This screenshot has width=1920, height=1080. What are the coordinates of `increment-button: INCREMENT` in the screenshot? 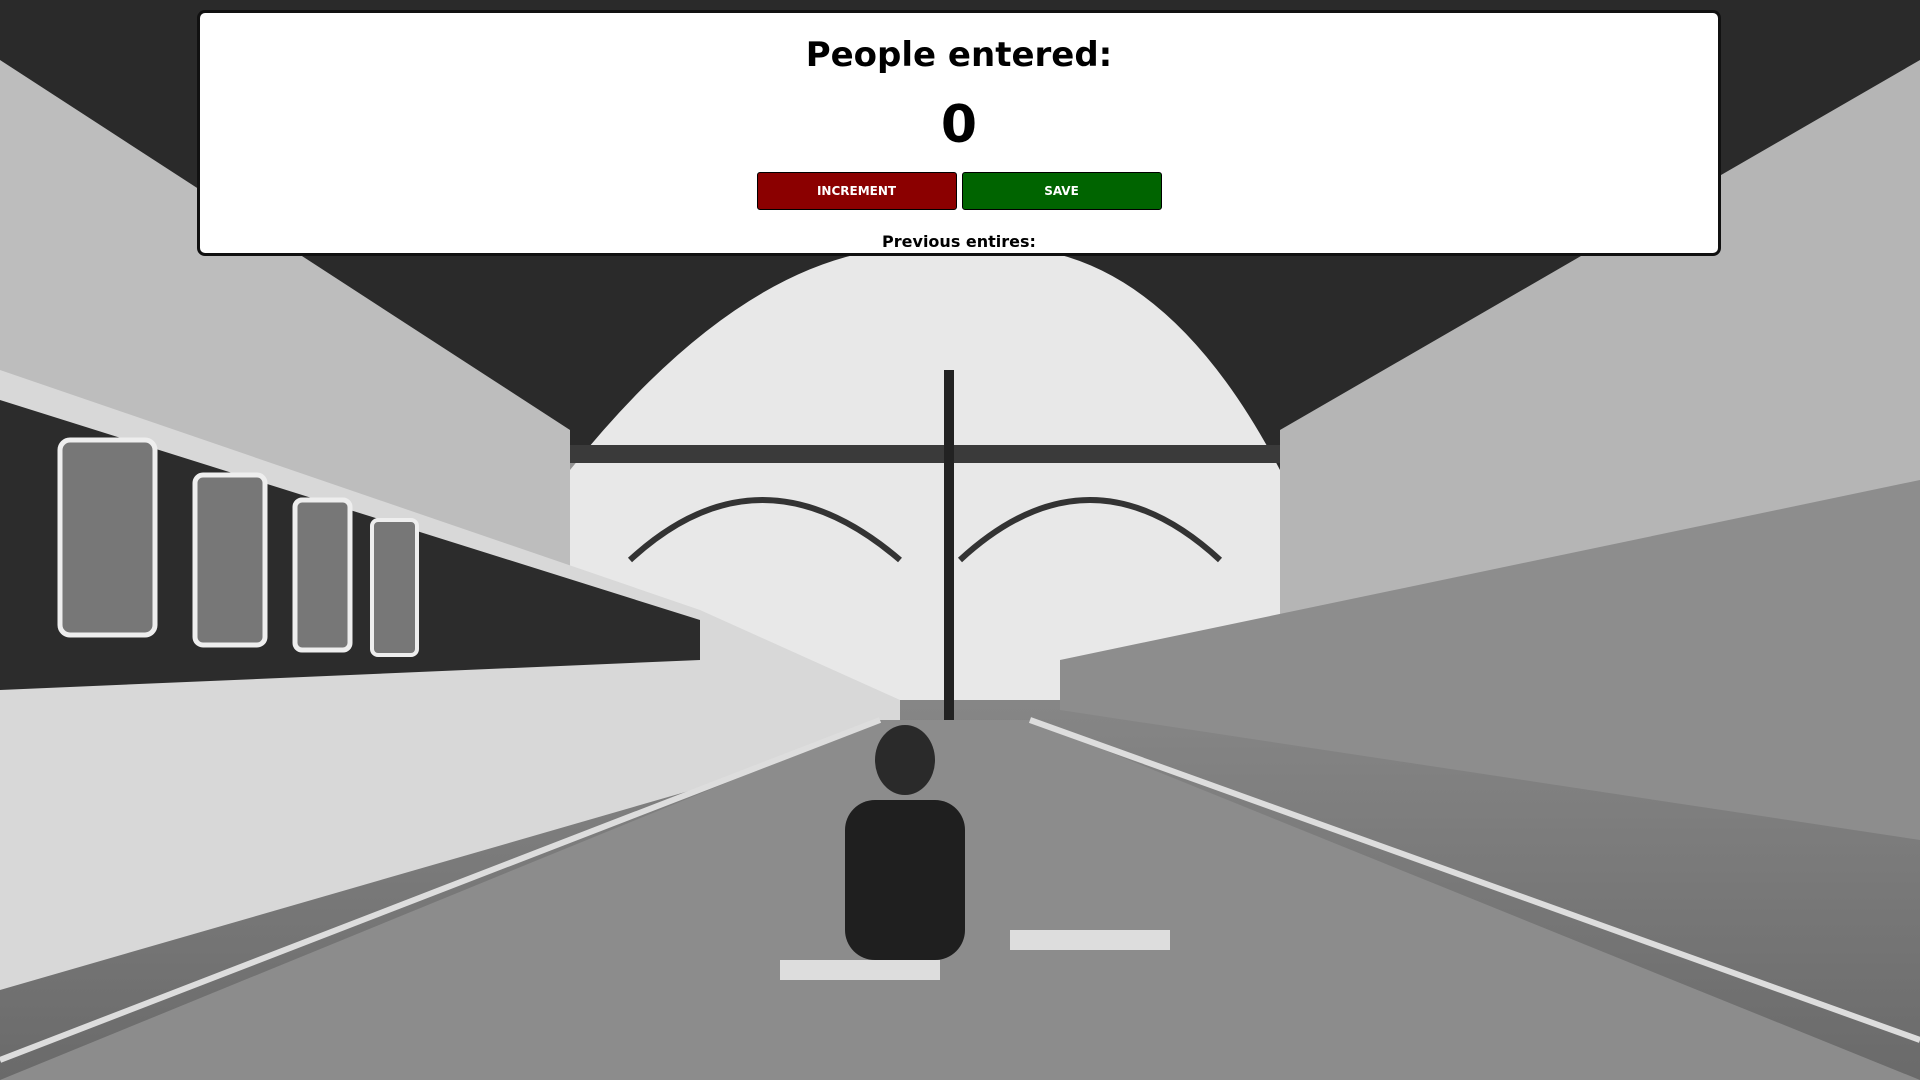 It's located at (856, 191).